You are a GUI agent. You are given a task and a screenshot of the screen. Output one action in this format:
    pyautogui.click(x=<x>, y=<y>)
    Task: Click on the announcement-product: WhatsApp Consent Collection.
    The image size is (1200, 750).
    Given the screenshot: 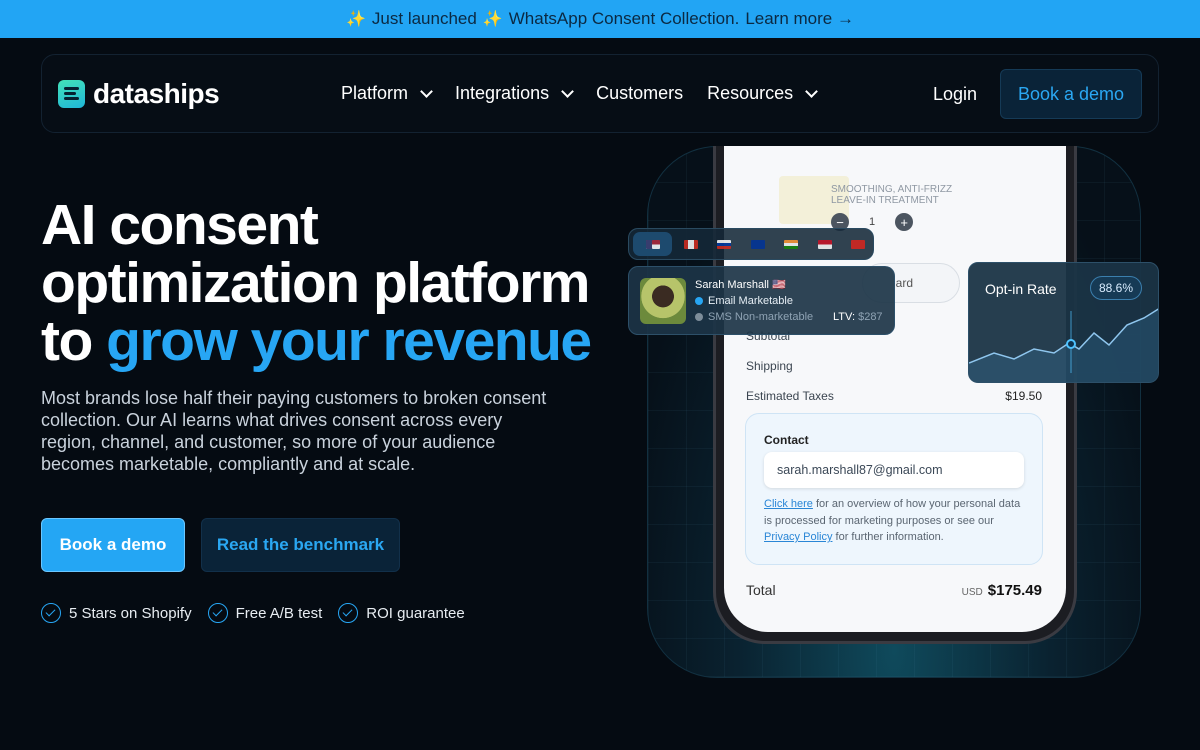 What is the action you would take?
    pyautogui.click(x=624, y=18)
    